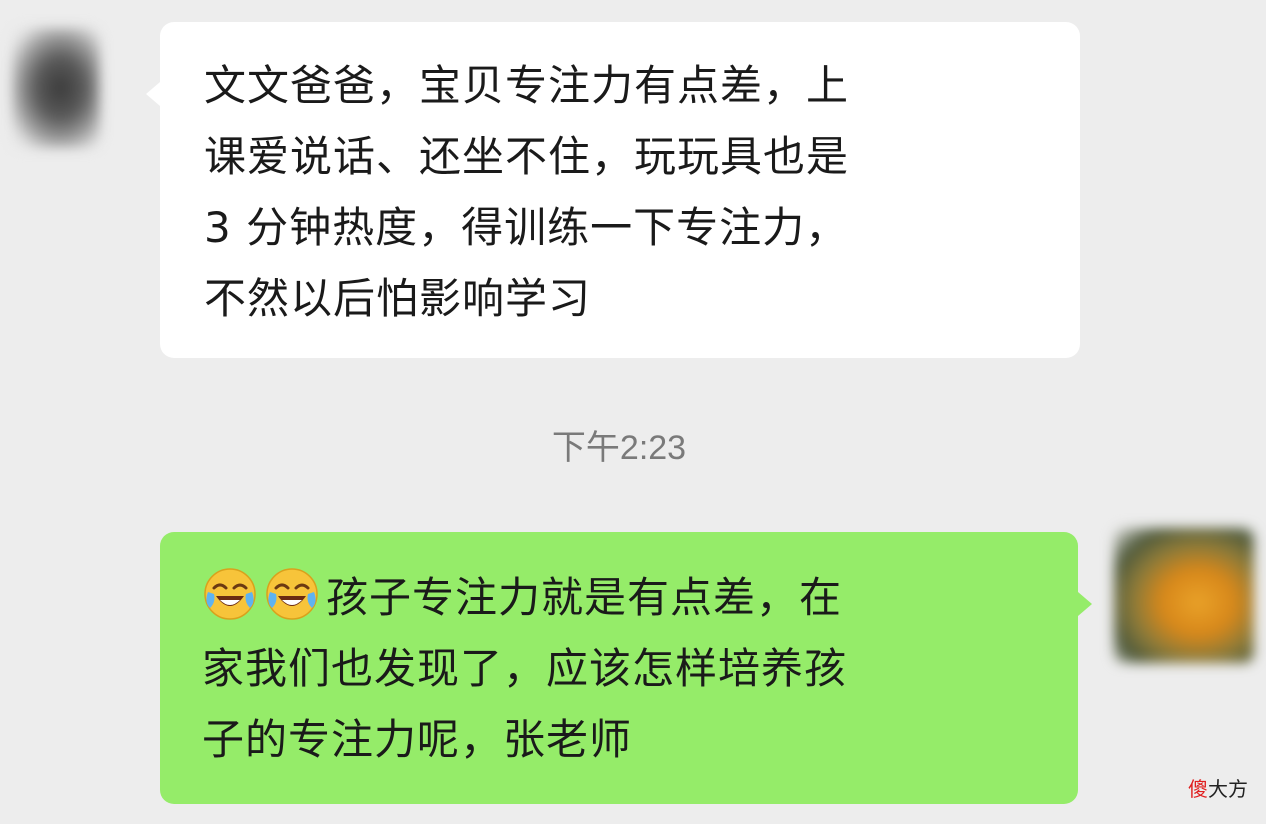  Describe the element at coordinates (526, 227) in the screenshot. I see `incoming-message-line: 3 分钟热度，得训练一下专注力，` at that location.